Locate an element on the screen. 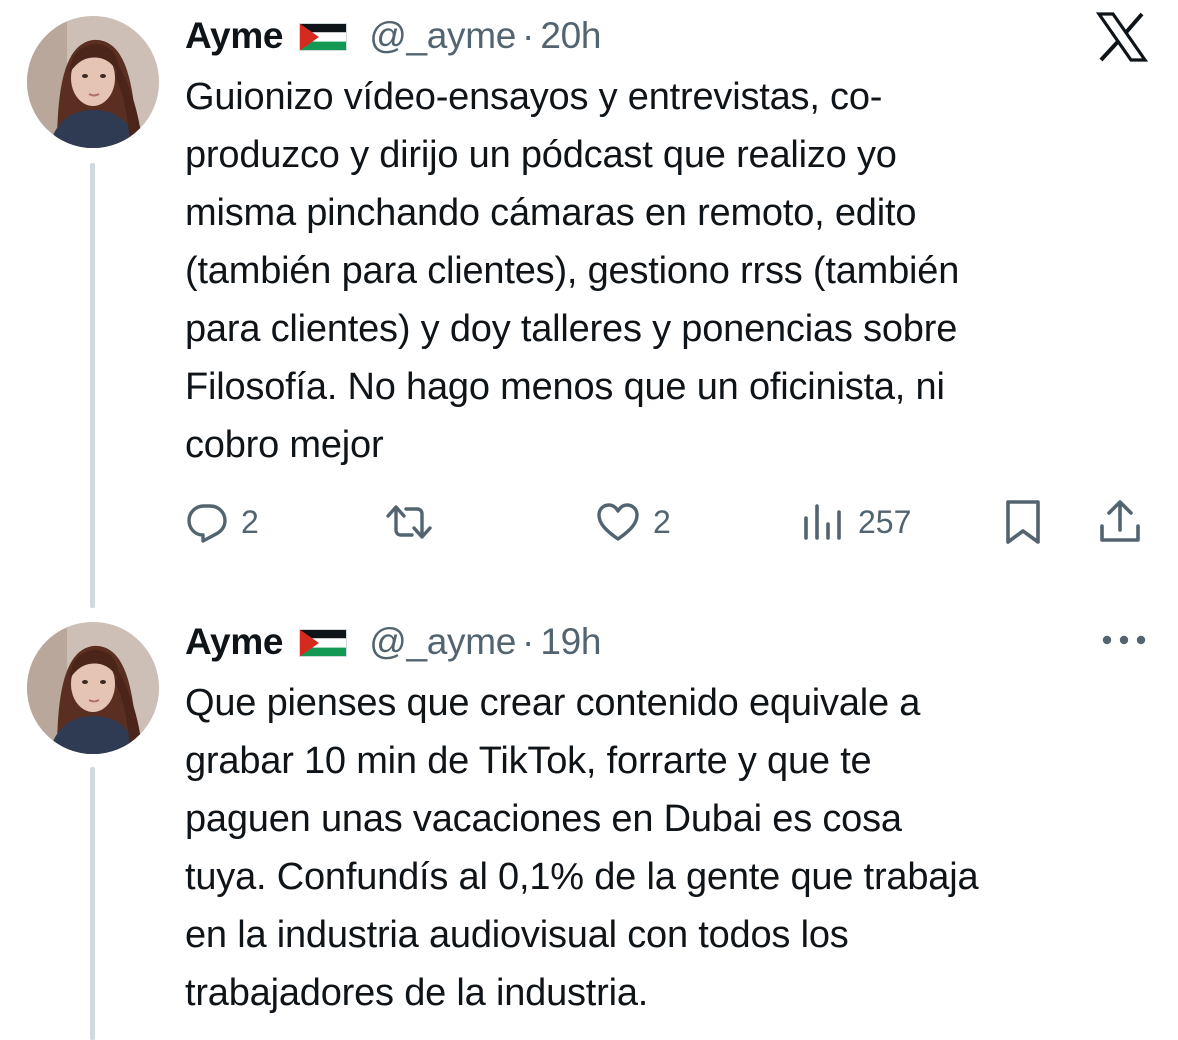 The height and width of the screenshot is (1040, 1178). tweet-actions: 2 2 257 is located at coordinates (667, 522).